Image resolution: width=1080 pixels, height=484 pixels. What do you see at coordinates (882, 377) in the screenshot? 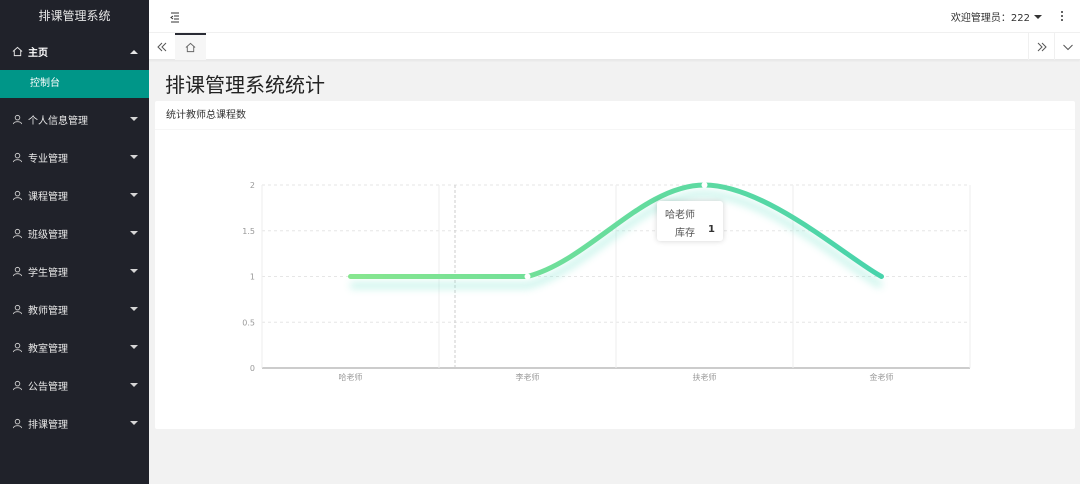
I see `x-tick-label: 金老师` at bounding box center [882, 377].